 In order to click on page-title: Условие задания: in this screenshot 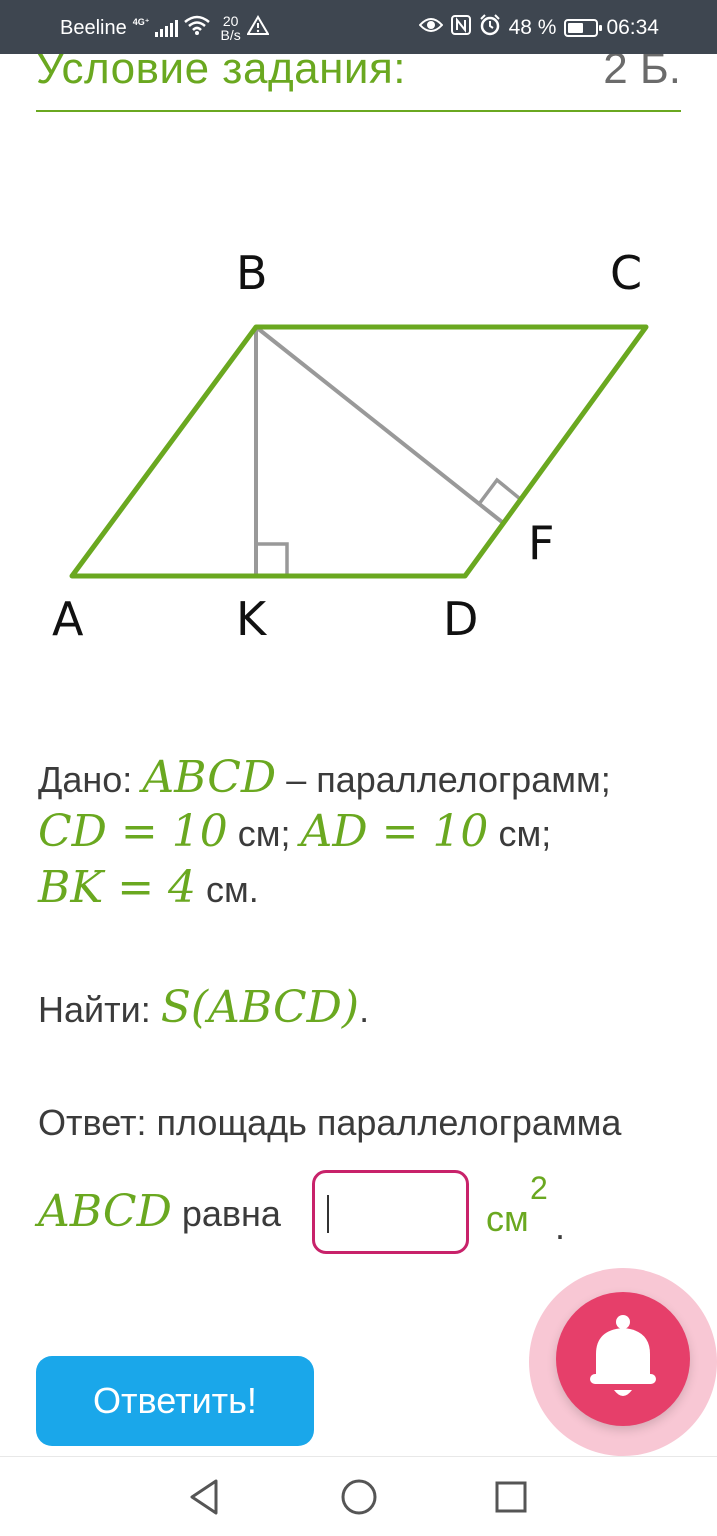, I will do `click(221, 73)`.